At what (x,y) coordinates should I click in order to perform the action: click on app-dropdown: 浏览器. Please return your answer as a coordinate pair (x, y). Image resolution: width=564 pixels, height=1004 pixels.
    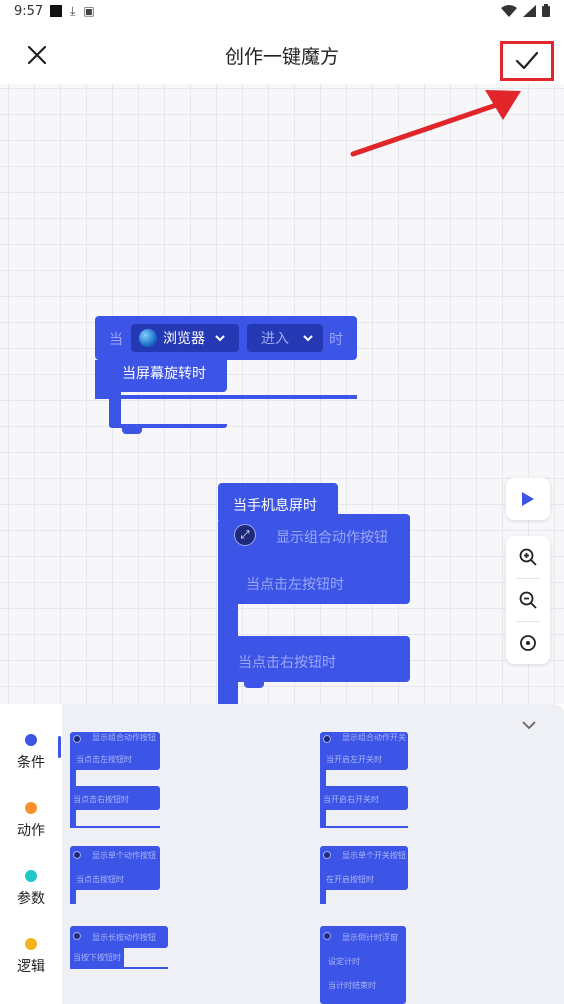
    Looking at the image, I should click on (185, 338).